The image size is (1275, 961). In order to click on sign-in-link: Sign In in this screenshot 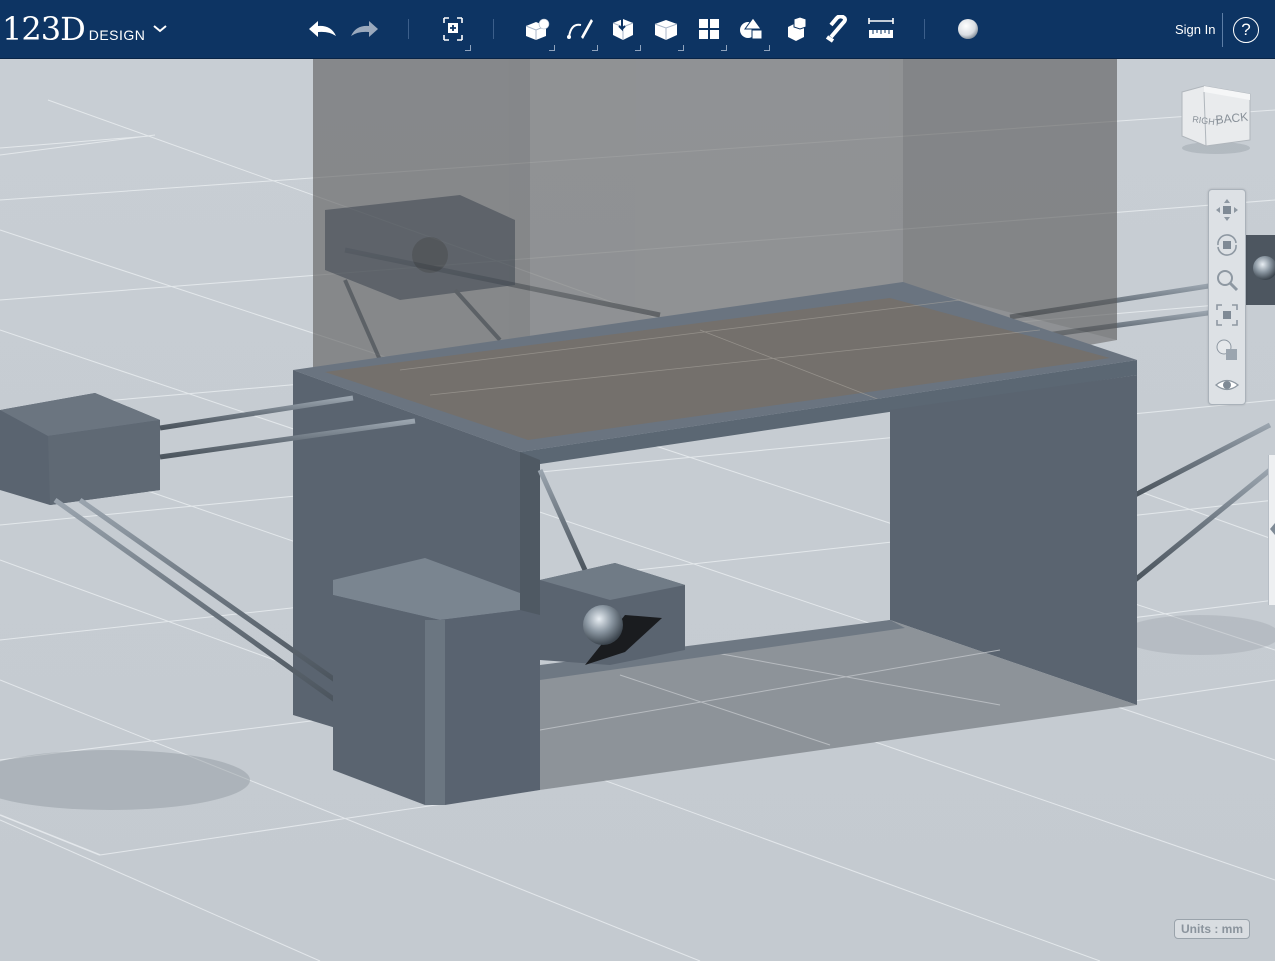, I will do `click(1195, 29)`.